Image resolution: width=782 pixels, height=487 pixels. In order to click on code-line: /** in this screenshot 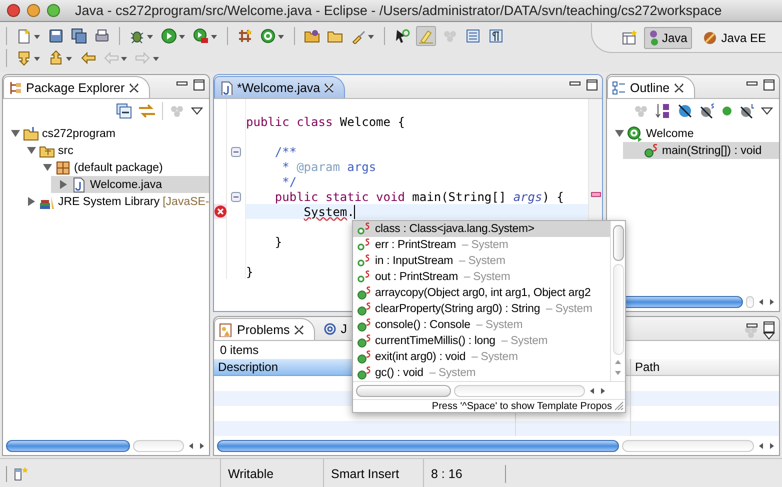, I will do `click(285, 151)`.